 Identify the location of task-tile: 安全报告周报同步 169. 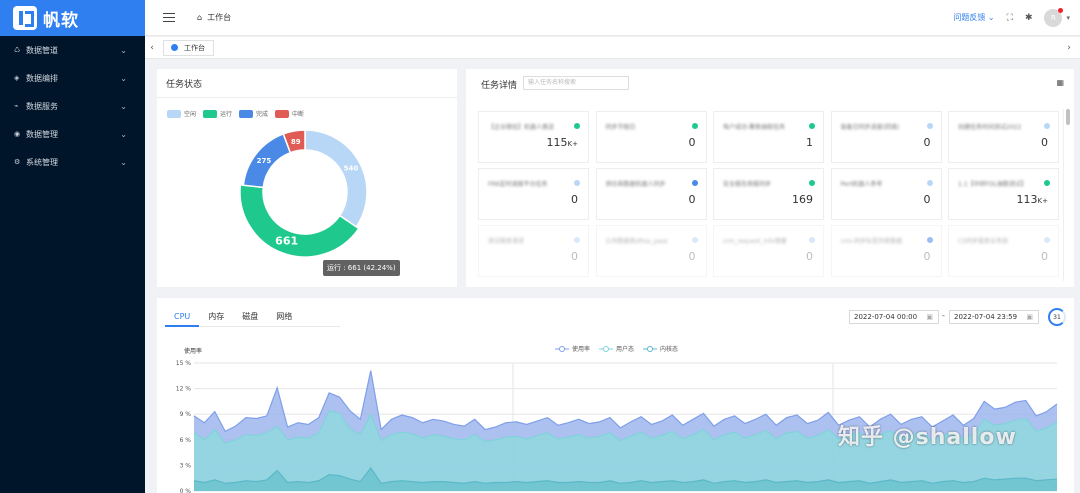
(768, 194).